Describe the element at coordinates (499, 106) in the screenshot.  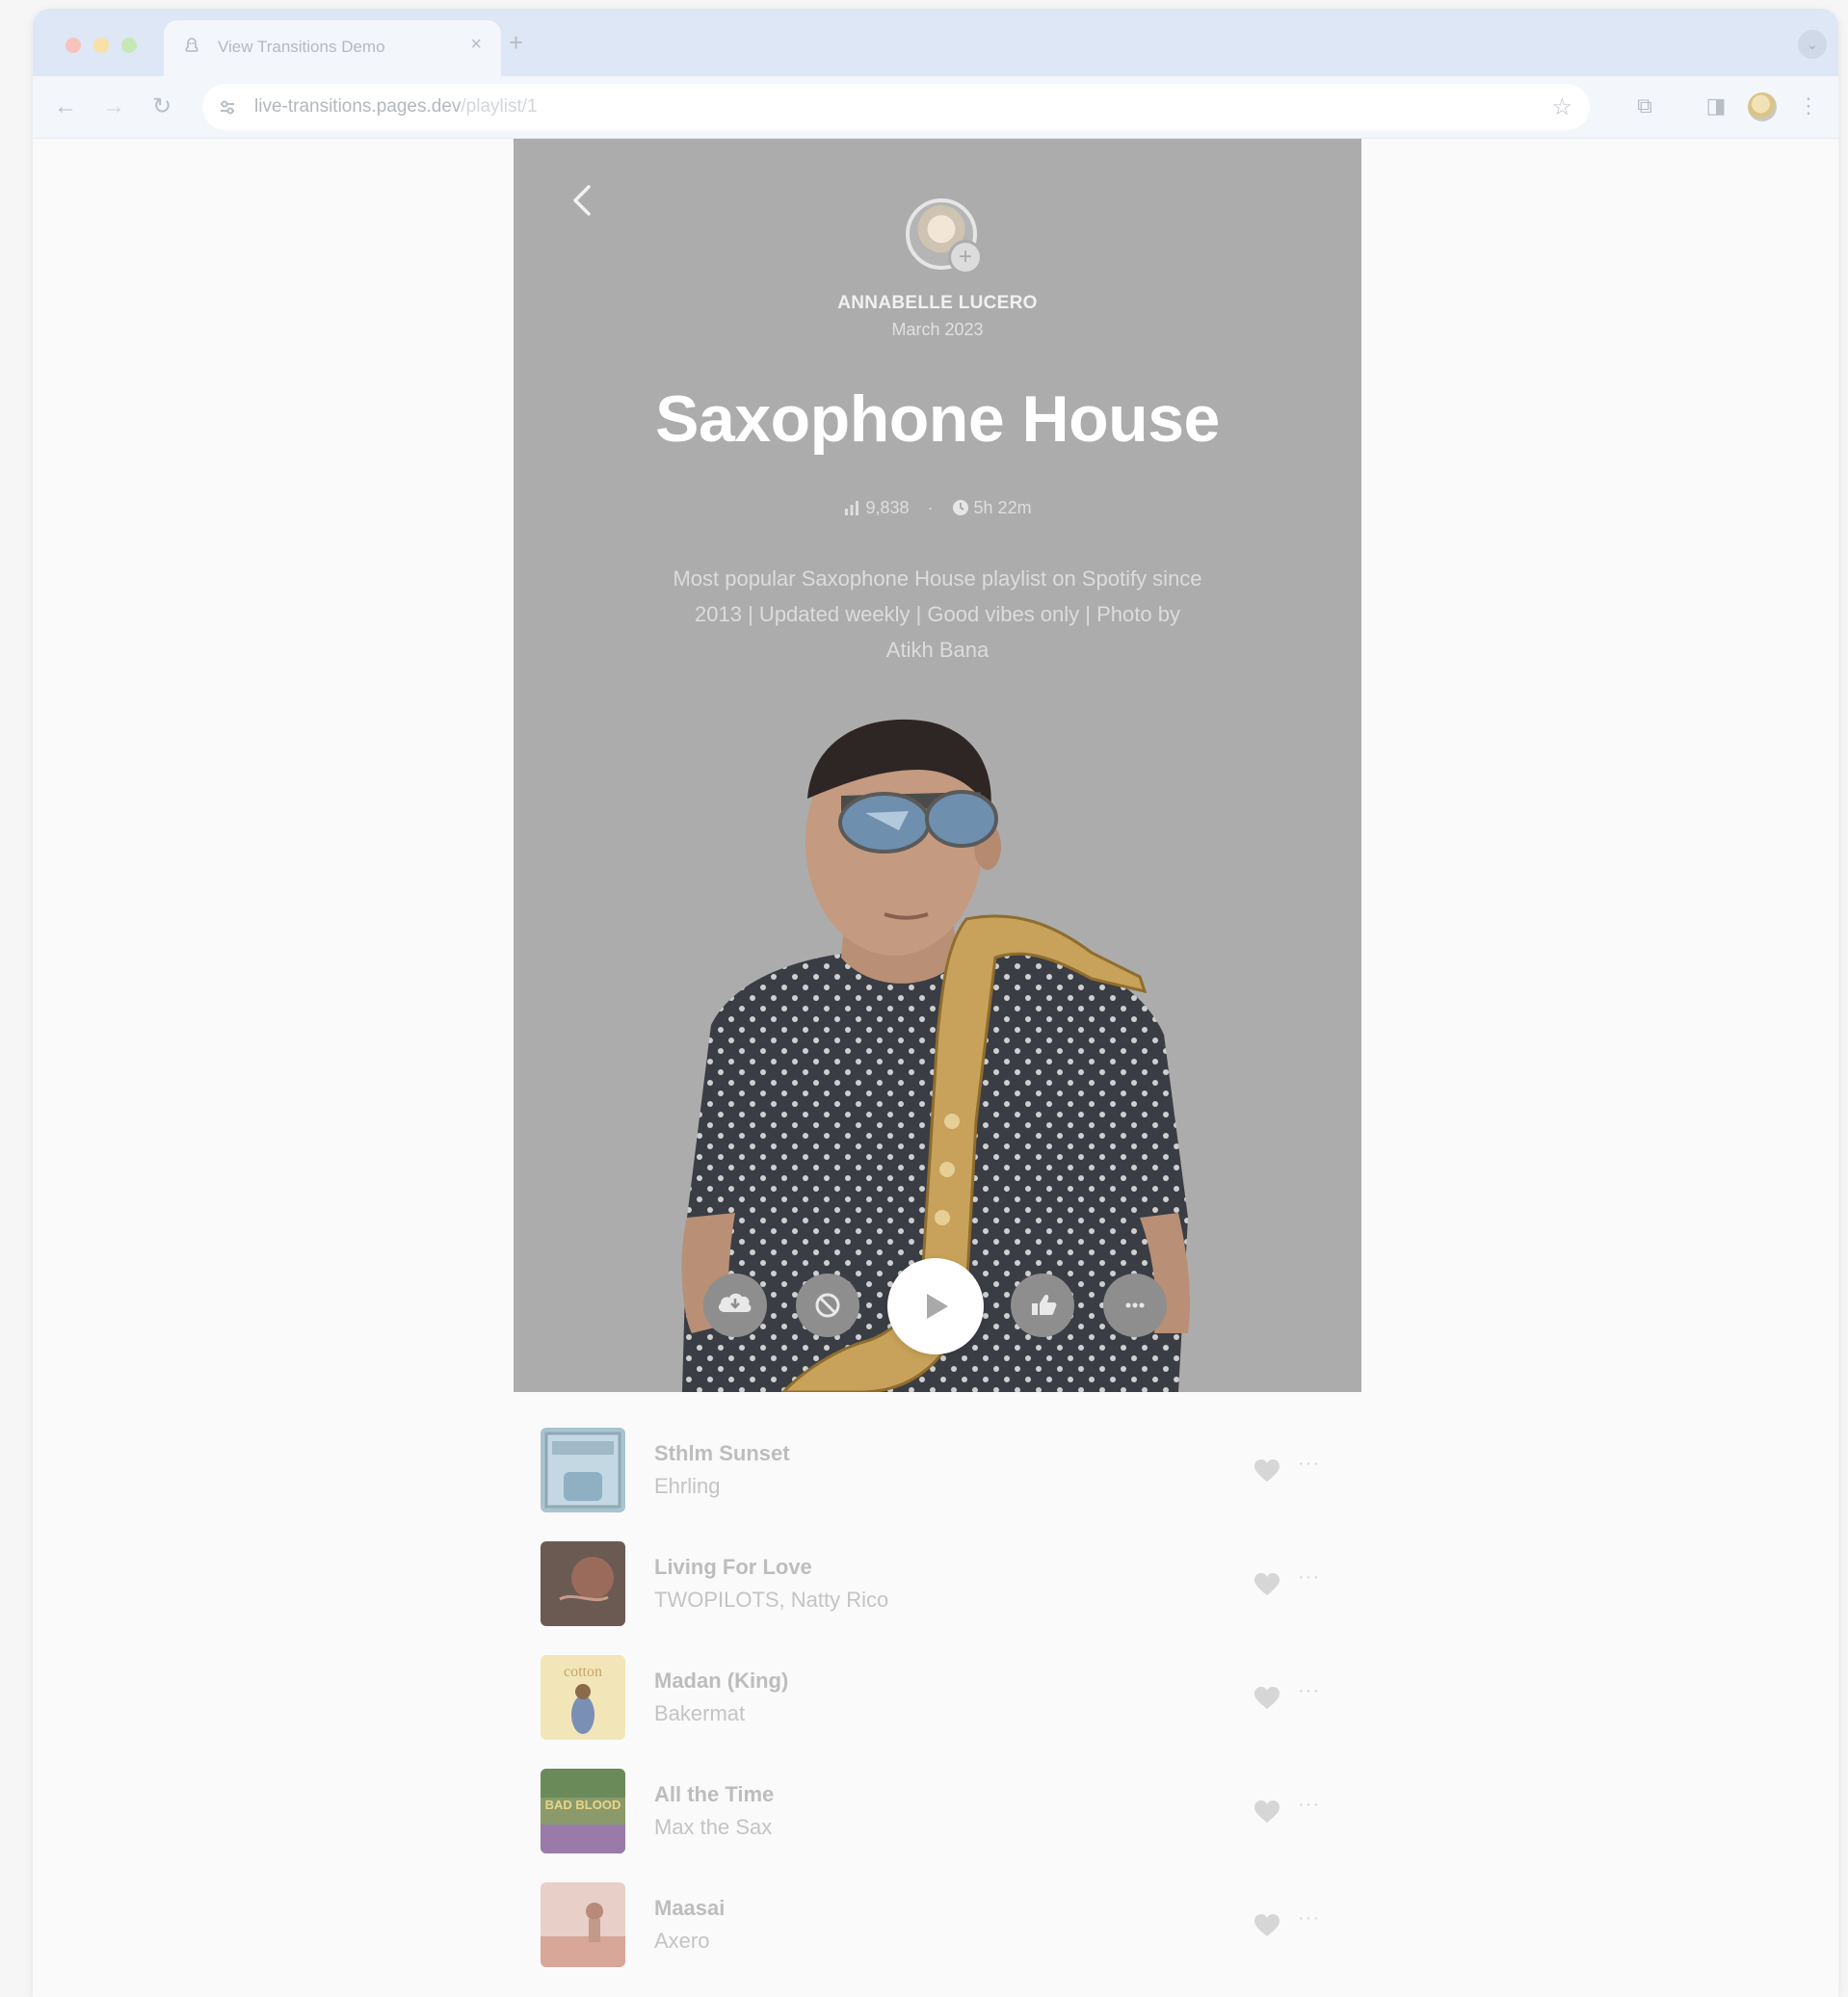
I see `url-path: /playlist/1` at that location.